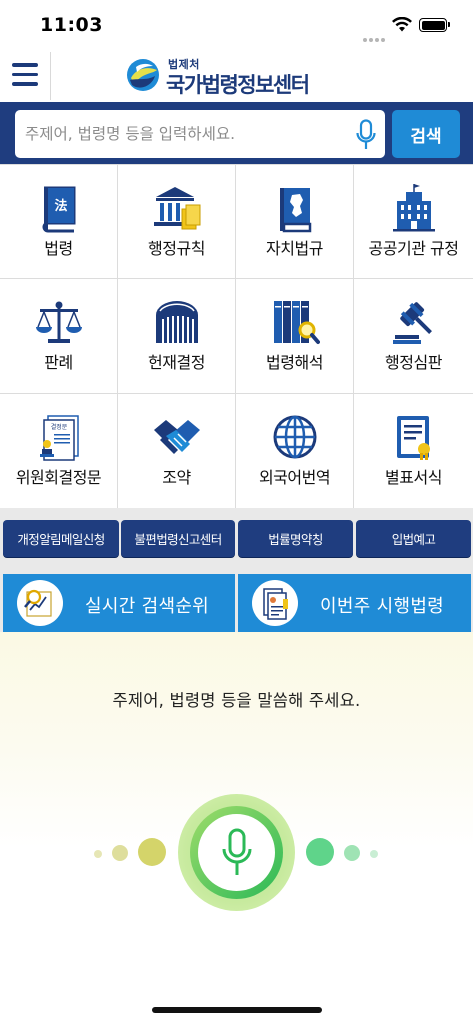  Describe the element at coordinates (176, 362) in the screenshot. I see `category-label: 헌재결정` at that location.